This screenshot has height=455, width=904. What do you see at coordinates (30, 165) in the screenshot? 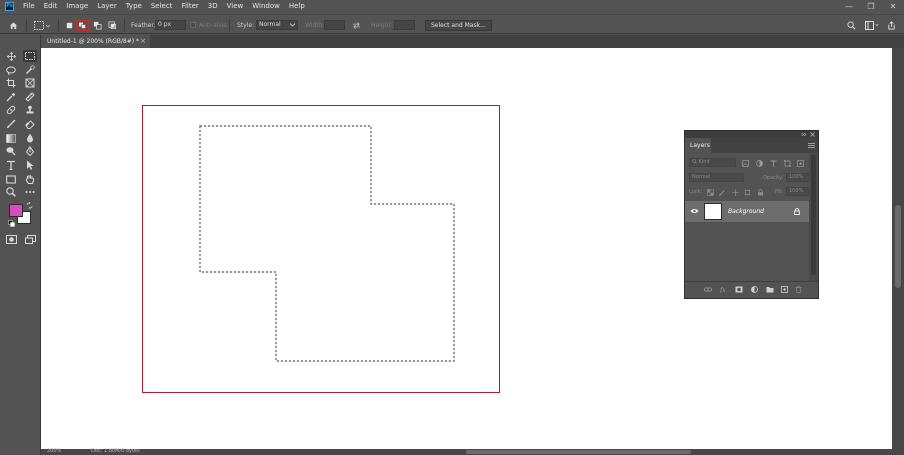
I see `path-selection-tool` at bounding box center [30, 165].